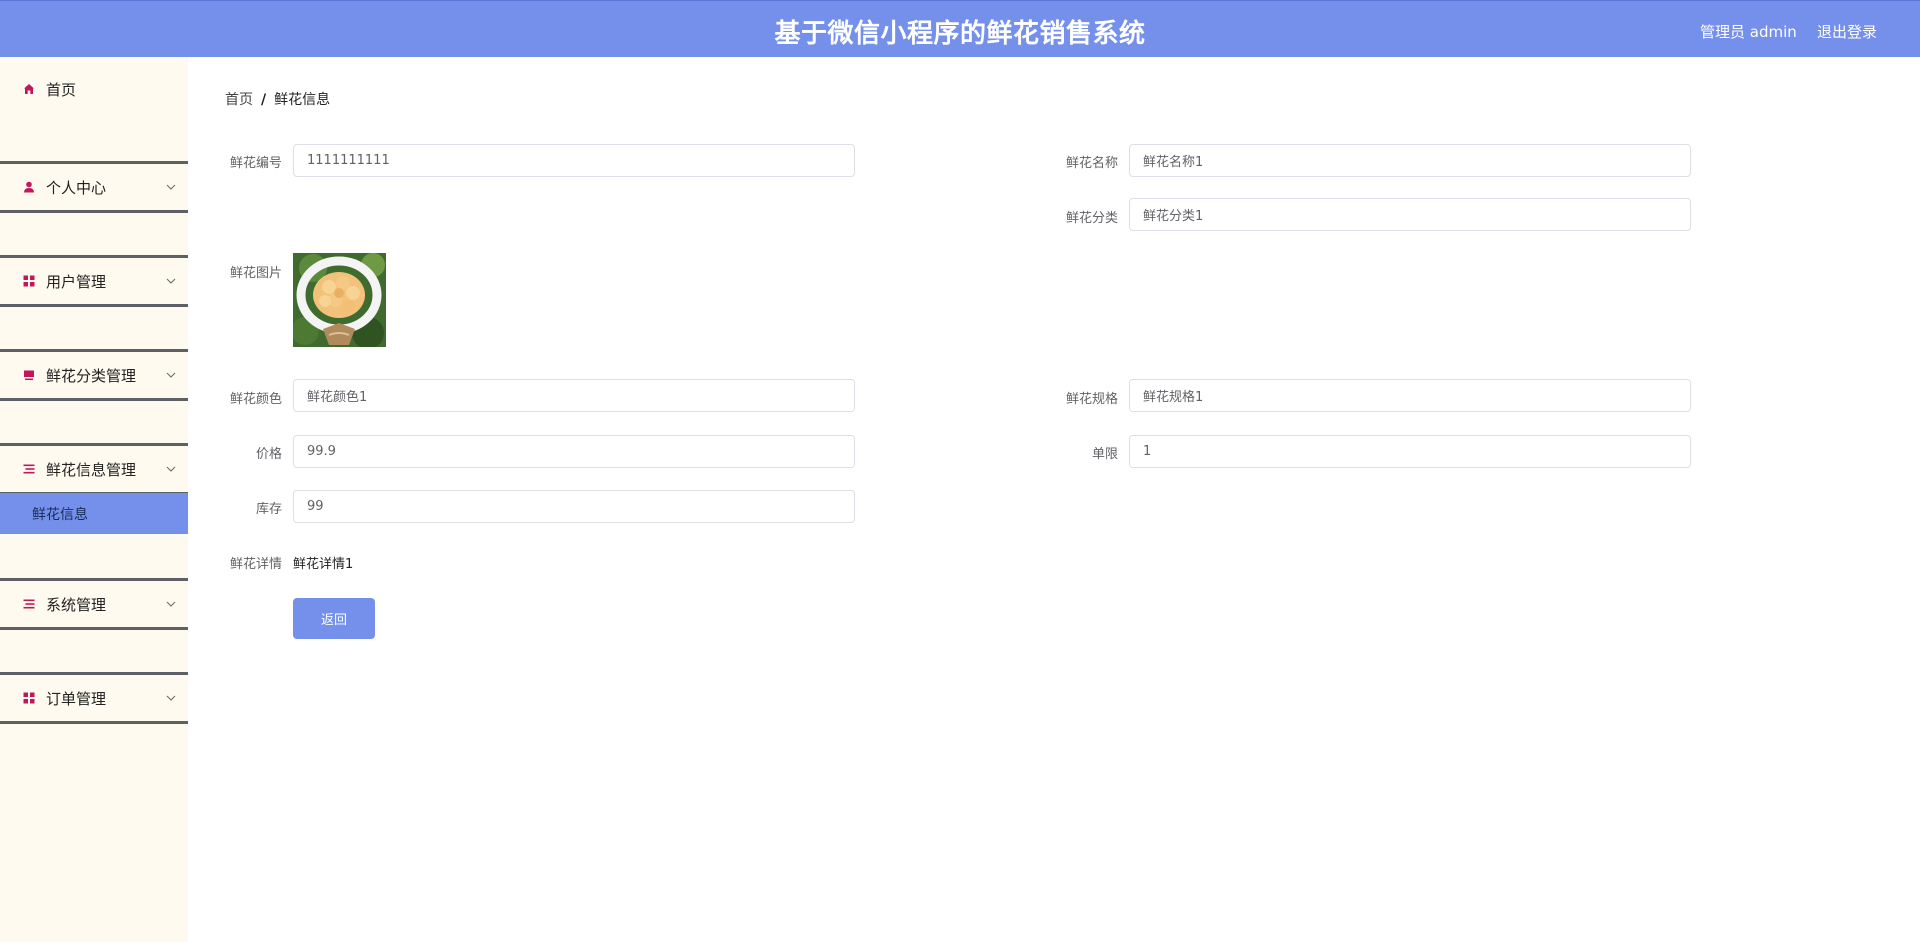 The width and height of the screenshot is (1920, 942). I want to click on sidebar-item-orders: 订单管理, so click(94, 698).